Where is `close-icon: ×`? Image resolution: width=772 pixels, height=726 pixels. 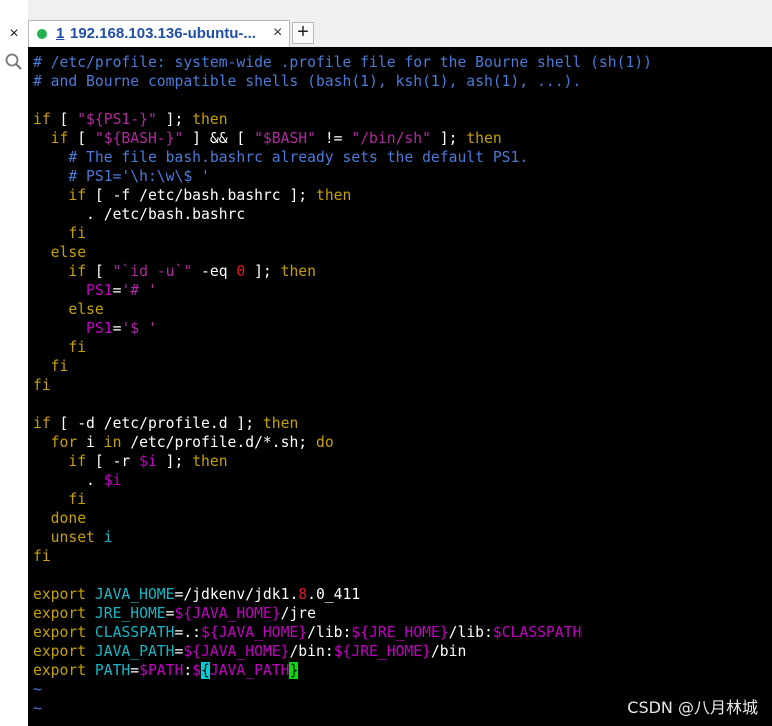 close-icon: × is located at coordinates (14, 34).